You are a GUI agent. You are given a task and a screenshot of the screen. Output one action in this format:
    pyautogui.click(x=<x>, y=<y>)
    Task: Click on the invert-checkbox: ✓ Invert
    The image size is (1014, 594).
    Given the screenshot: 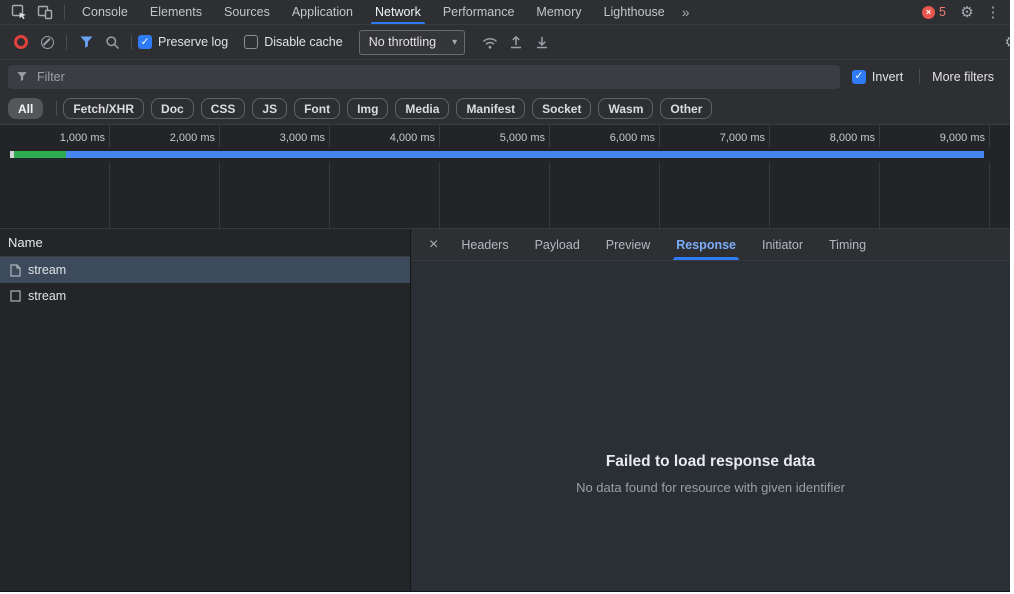 What is the action you would take?
    pyautogui.click(x=877, y=76)
    